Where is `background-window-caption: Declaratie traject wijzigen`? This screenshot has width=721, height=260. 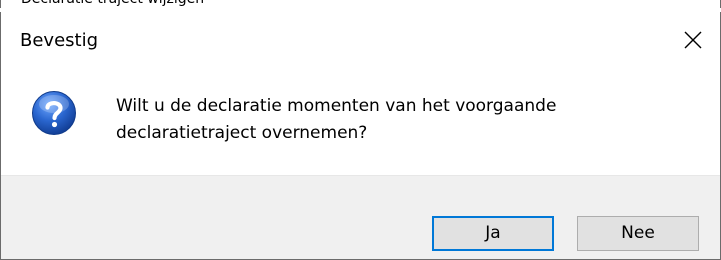 background-window-caption: Declaratie traject wijzigen is located at coordinates (360, 4).